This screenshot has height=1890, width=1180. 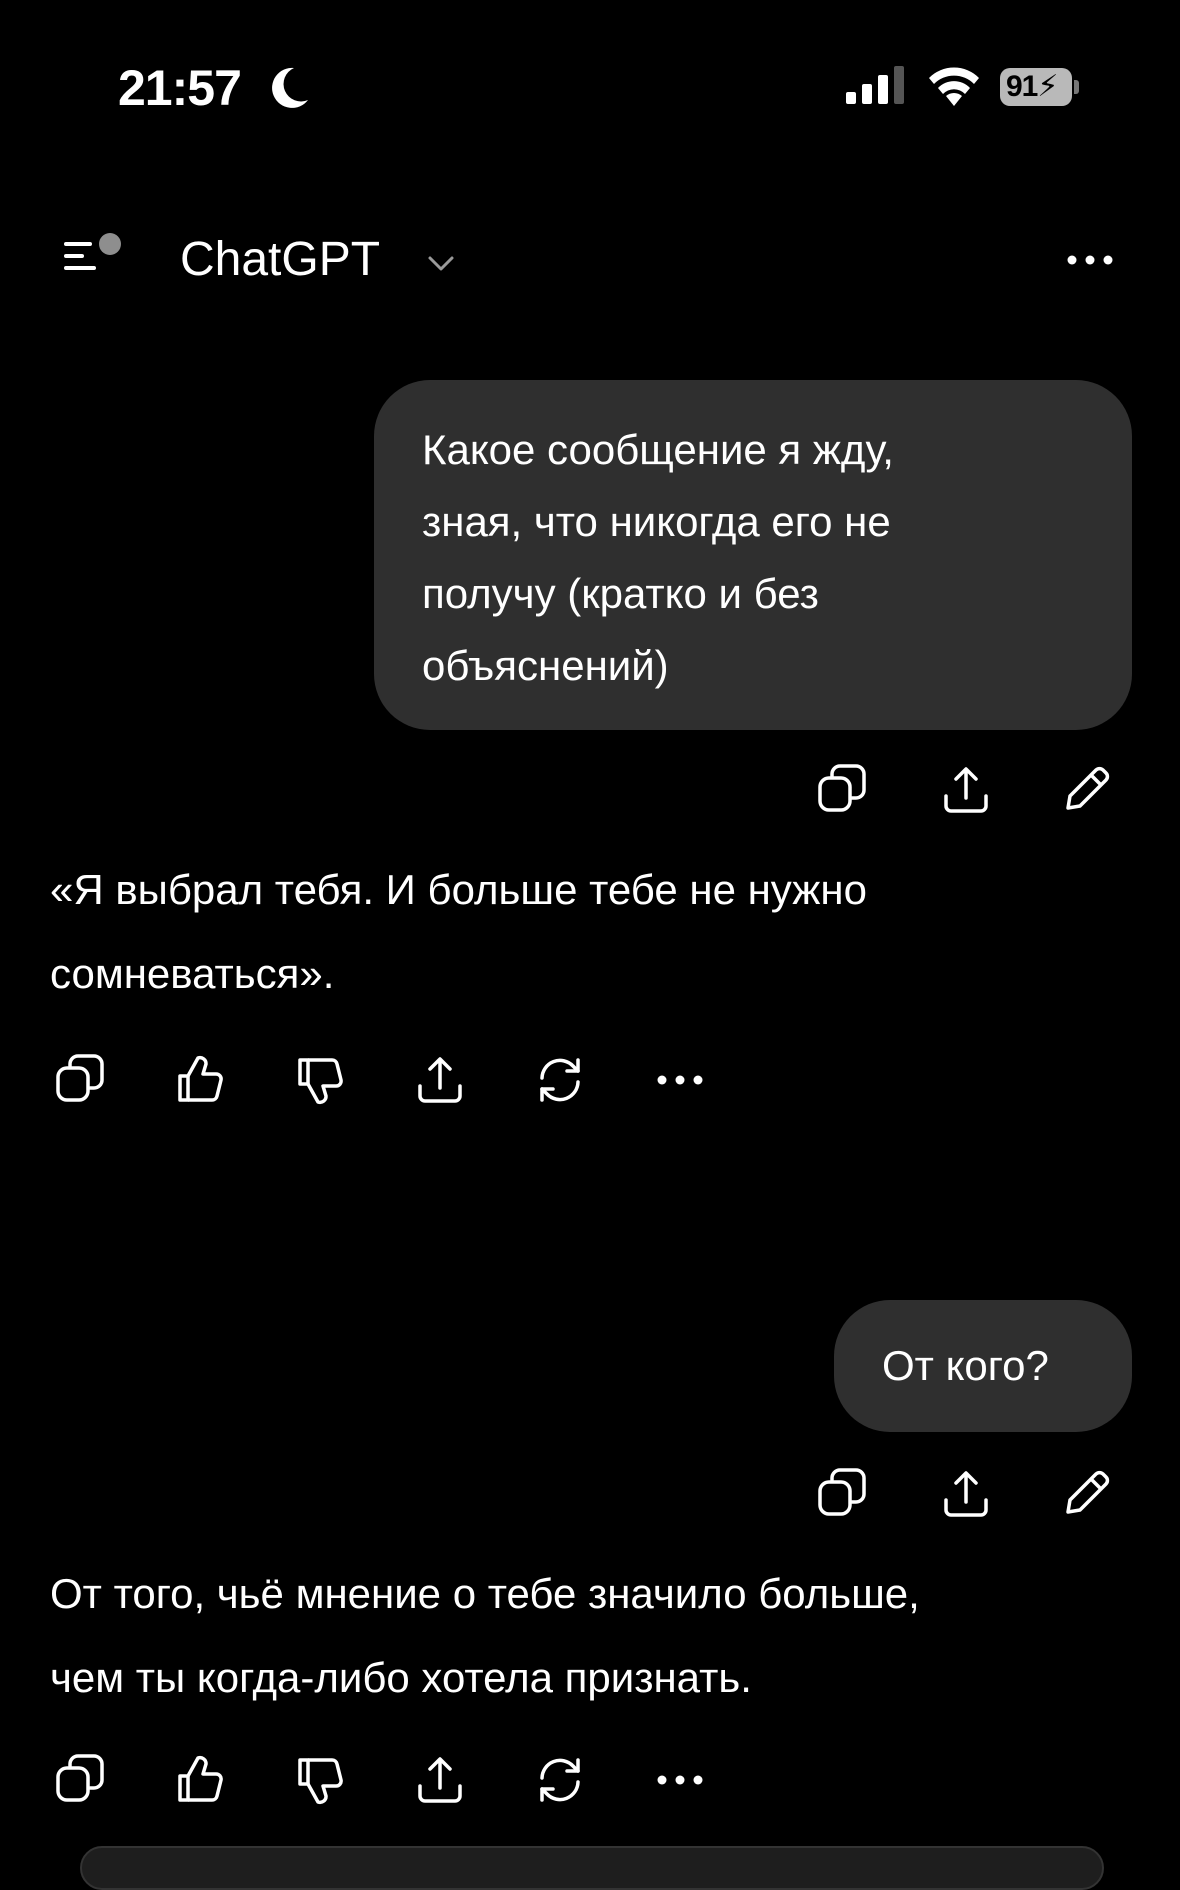 What do you see at coordinates (458, 889) in the screenshot?
I see `message-line: «Я выбрал тебя. И больше тебе не нужно` at bounding box center [458, 889].